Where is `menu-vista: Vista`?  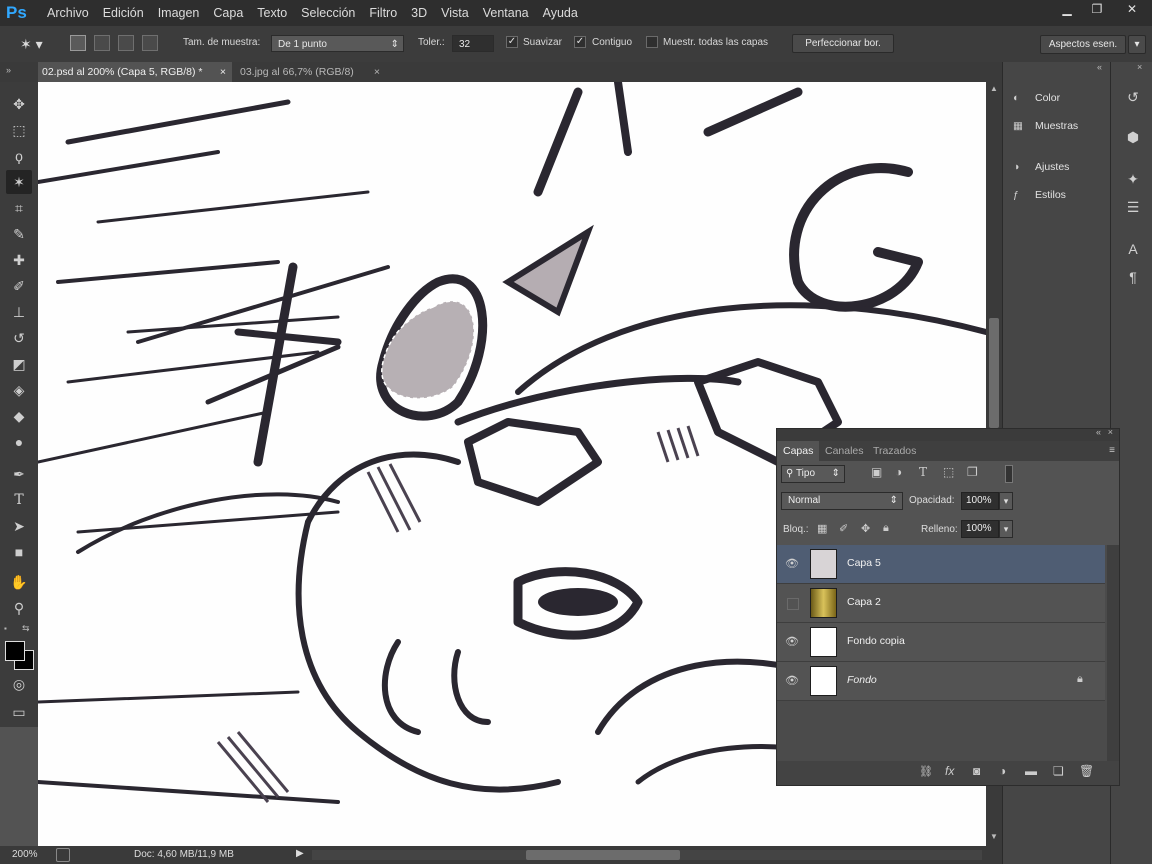
menu-vista: Vista is located at coordinates (455, 13).